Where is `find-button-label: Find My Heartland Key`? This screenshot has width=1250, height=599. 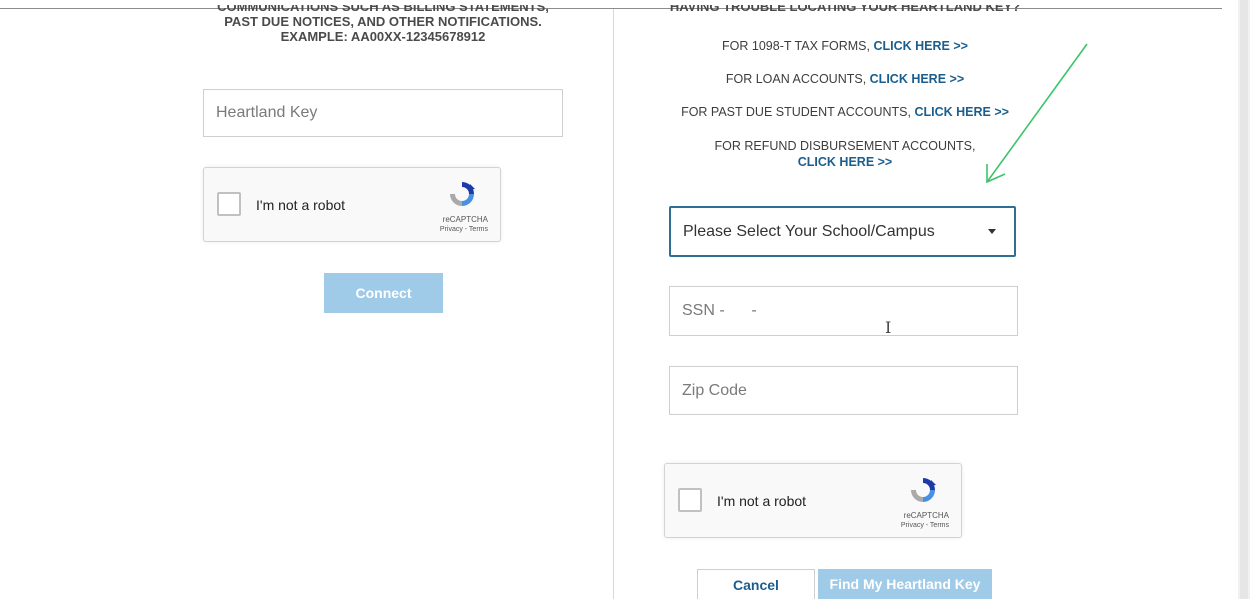
find-button-label: Find My Heartland Key is located at coordinates (905, 584).